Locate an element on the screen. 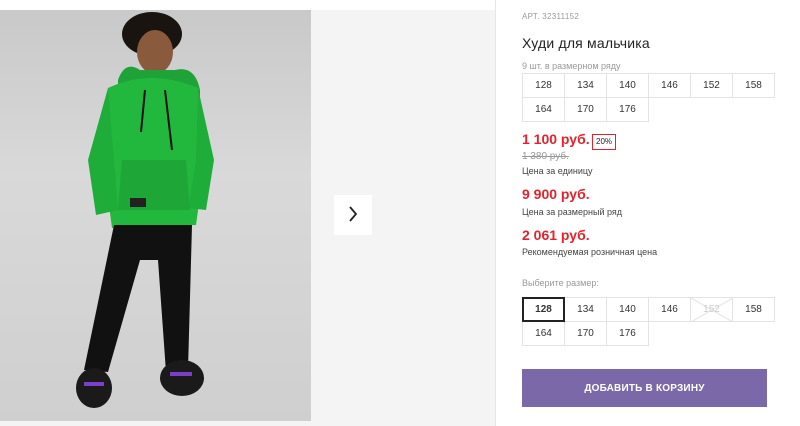 This screenshot has width=800, height=426. product-title: Худи для мальчика is located at coordinates (586, 43).